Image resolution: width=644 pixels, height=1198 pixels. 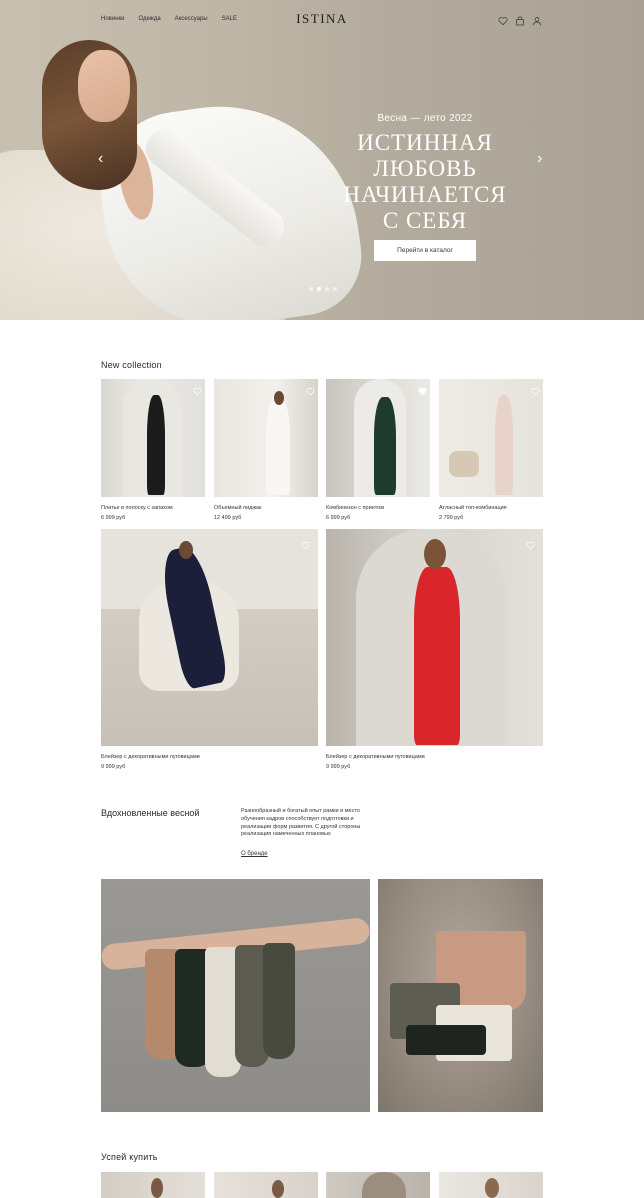 I want to click on product-card: Атласный топ-комбинация 2 799 руб, so click(x=491, y=451).